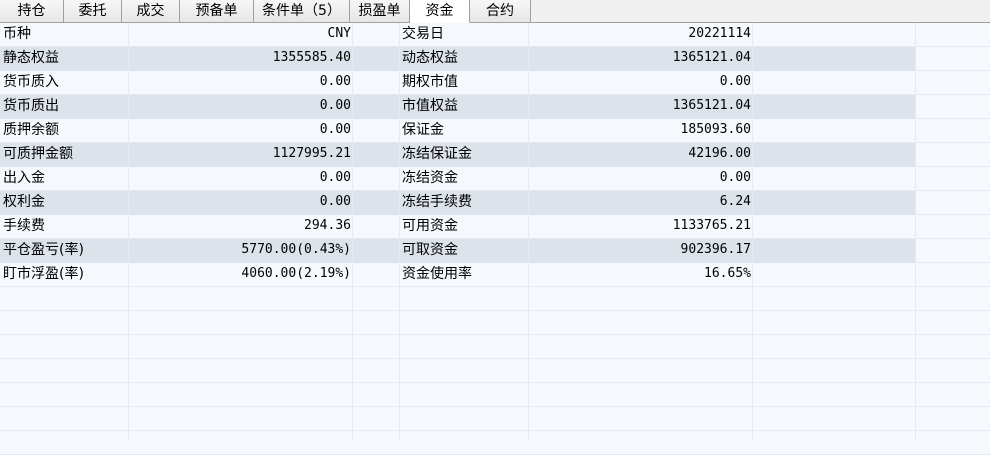 The image size is (990, 455). What do you see at coordinates (302, 11) in the screenshot?
I see `tab-conditional-orders: 条件单（5）` at bounding box center [302, 11].